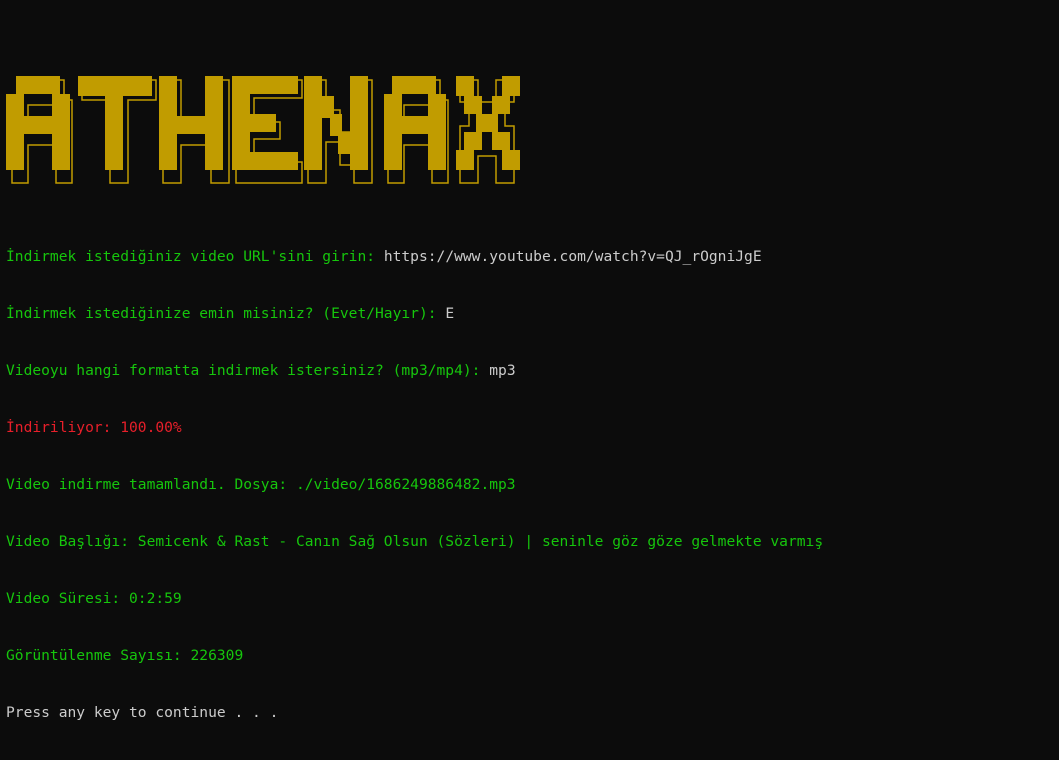  I want to click on athenax-ascii-banner, so click(270, 130).